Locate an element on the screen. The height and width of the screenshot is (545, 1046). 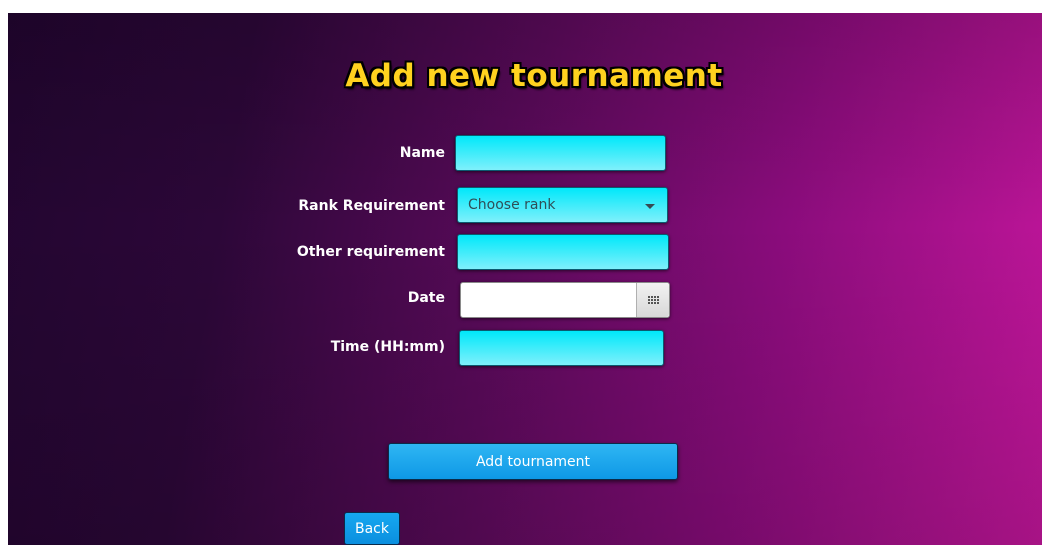
calendar-icon is located at coordinates (653, 300).